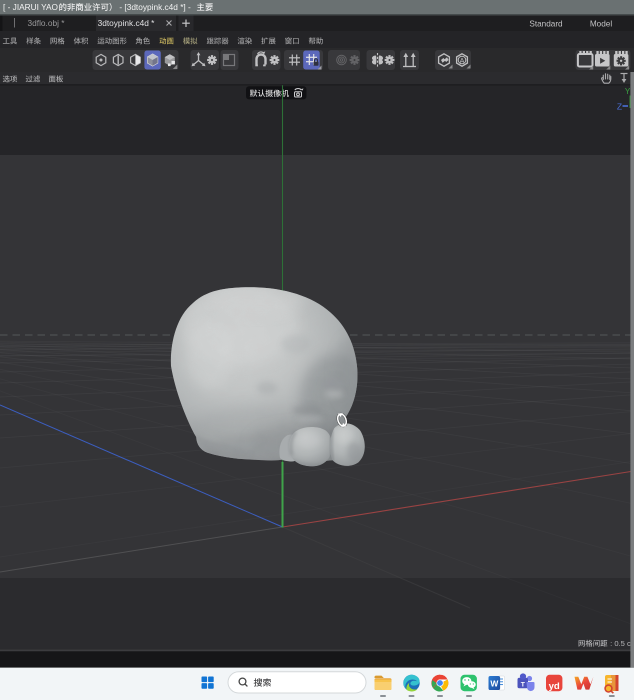  What do you see at coordinates (554, 686) in the screenshot?
I see `svg-text: yd` at bounding box center [554, 686].